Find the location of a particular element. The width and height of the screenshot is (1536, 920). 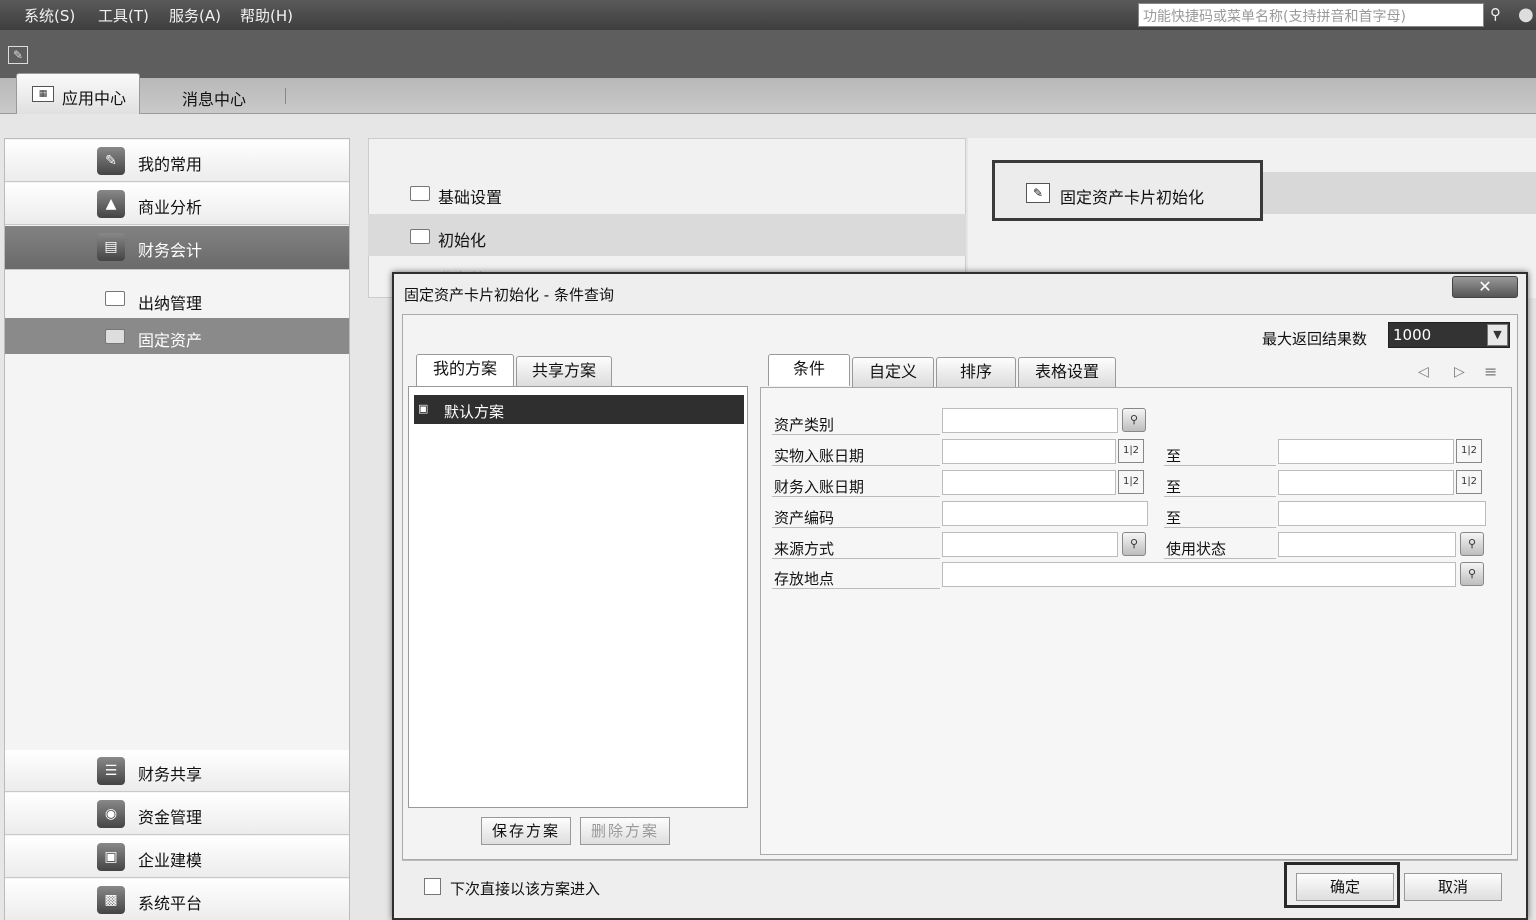

cancel-button: 取消 is located at coordinates (1453, 887).